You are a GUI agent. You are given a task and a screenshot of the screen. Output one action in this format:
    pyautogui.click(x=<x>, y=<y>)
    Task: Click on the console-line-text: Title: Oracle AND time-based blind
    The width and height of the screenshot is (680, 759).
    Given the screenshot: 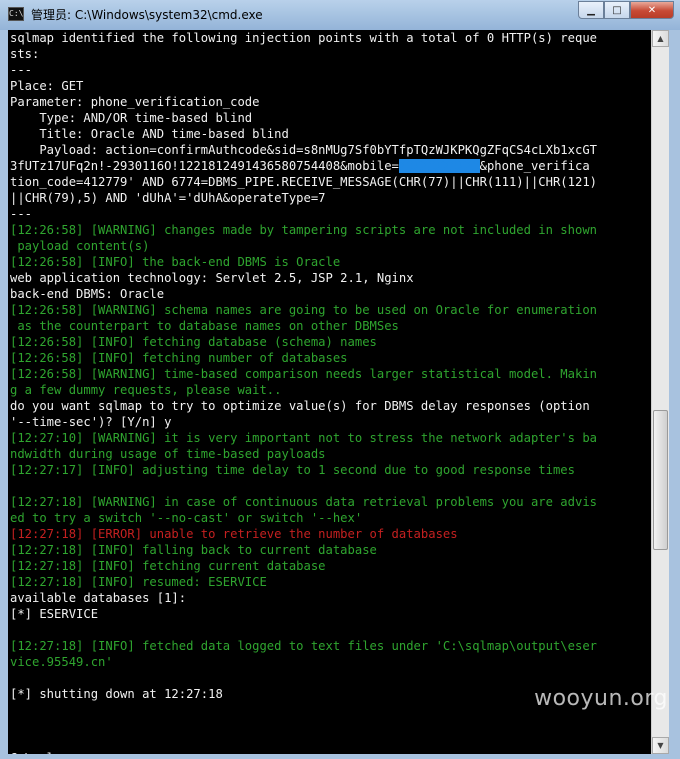 What is the action you would take?
    pyautogui.click(x=149, y=134)
    